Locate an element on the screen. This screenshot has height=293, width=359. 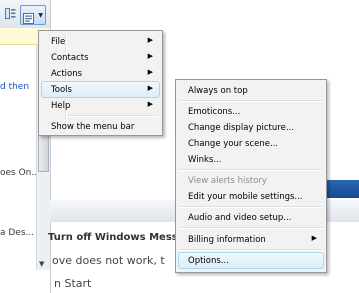
toolbar: ▼ is located at coordinates (25, 14).